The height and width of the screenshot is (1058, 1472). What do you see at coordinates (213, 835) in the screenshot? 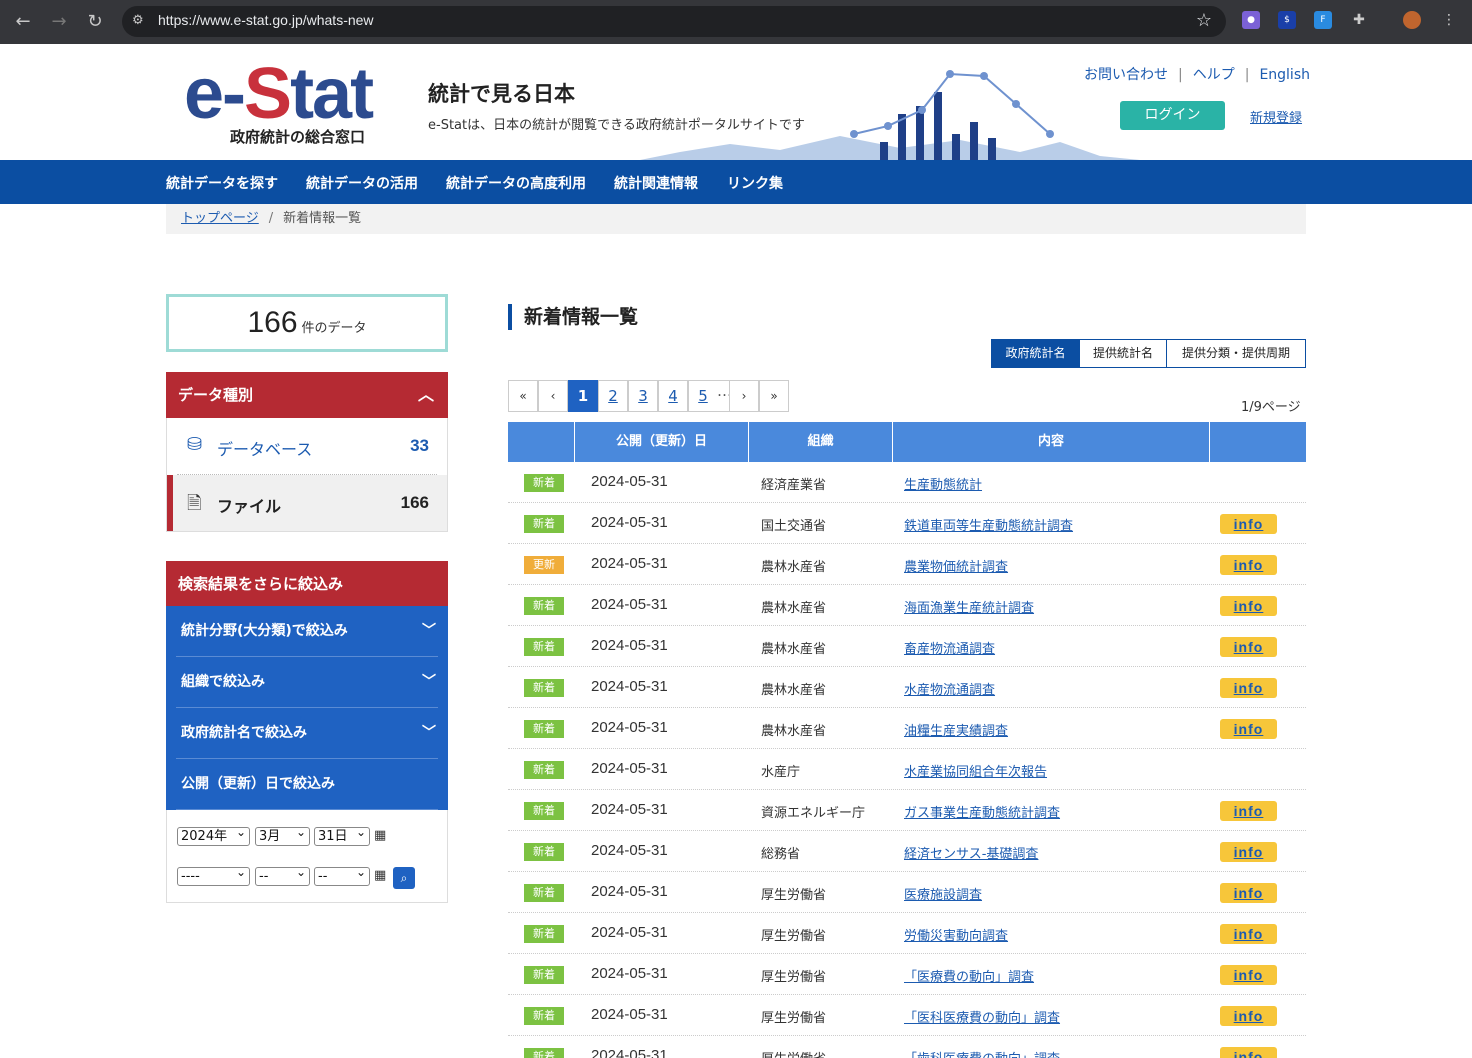
I see `from-year-select: 2024年` at bounding box center [213, 835].